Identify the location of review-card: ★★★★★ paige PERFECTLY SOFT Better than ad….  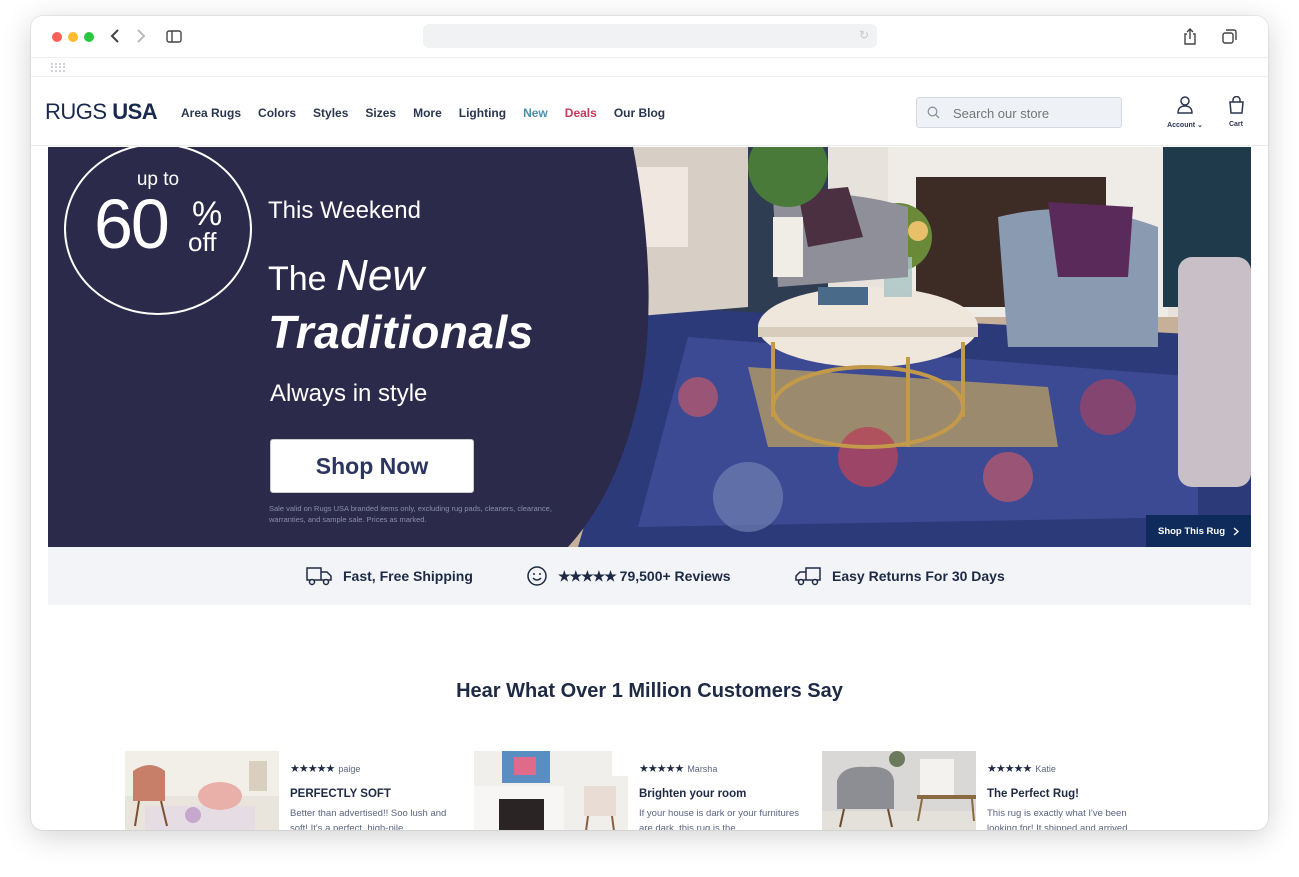
(290, 790).